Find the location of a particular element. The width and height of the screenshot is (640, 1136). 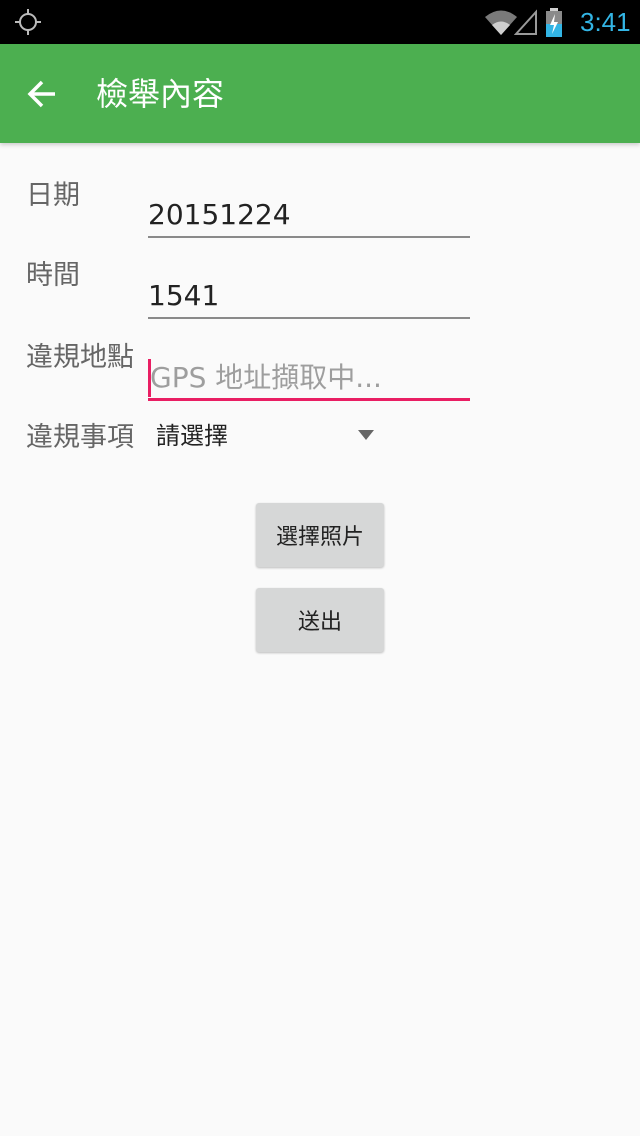

submit-button: 送出 is located at coordinates (320, 620).